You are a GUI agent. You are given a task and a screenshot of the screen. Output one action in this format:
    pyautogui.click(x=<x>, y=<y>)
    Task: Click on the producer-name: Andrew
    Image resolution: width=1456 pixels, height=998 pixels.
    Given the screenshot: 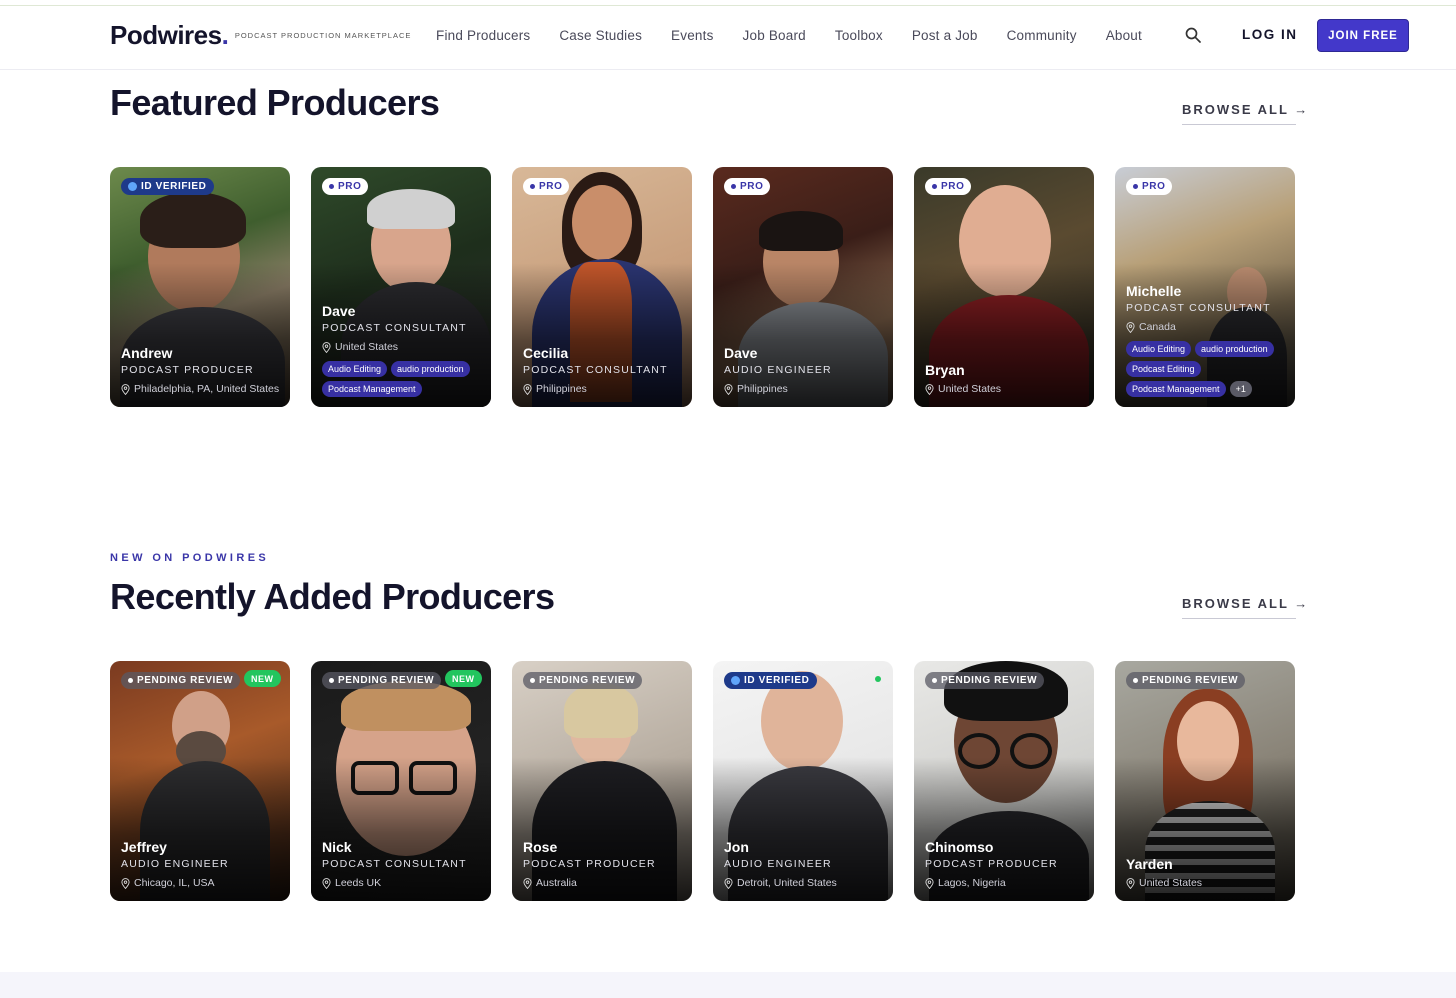 What is the action you would take?
    pyautogui.click(x=147, y=353)
    